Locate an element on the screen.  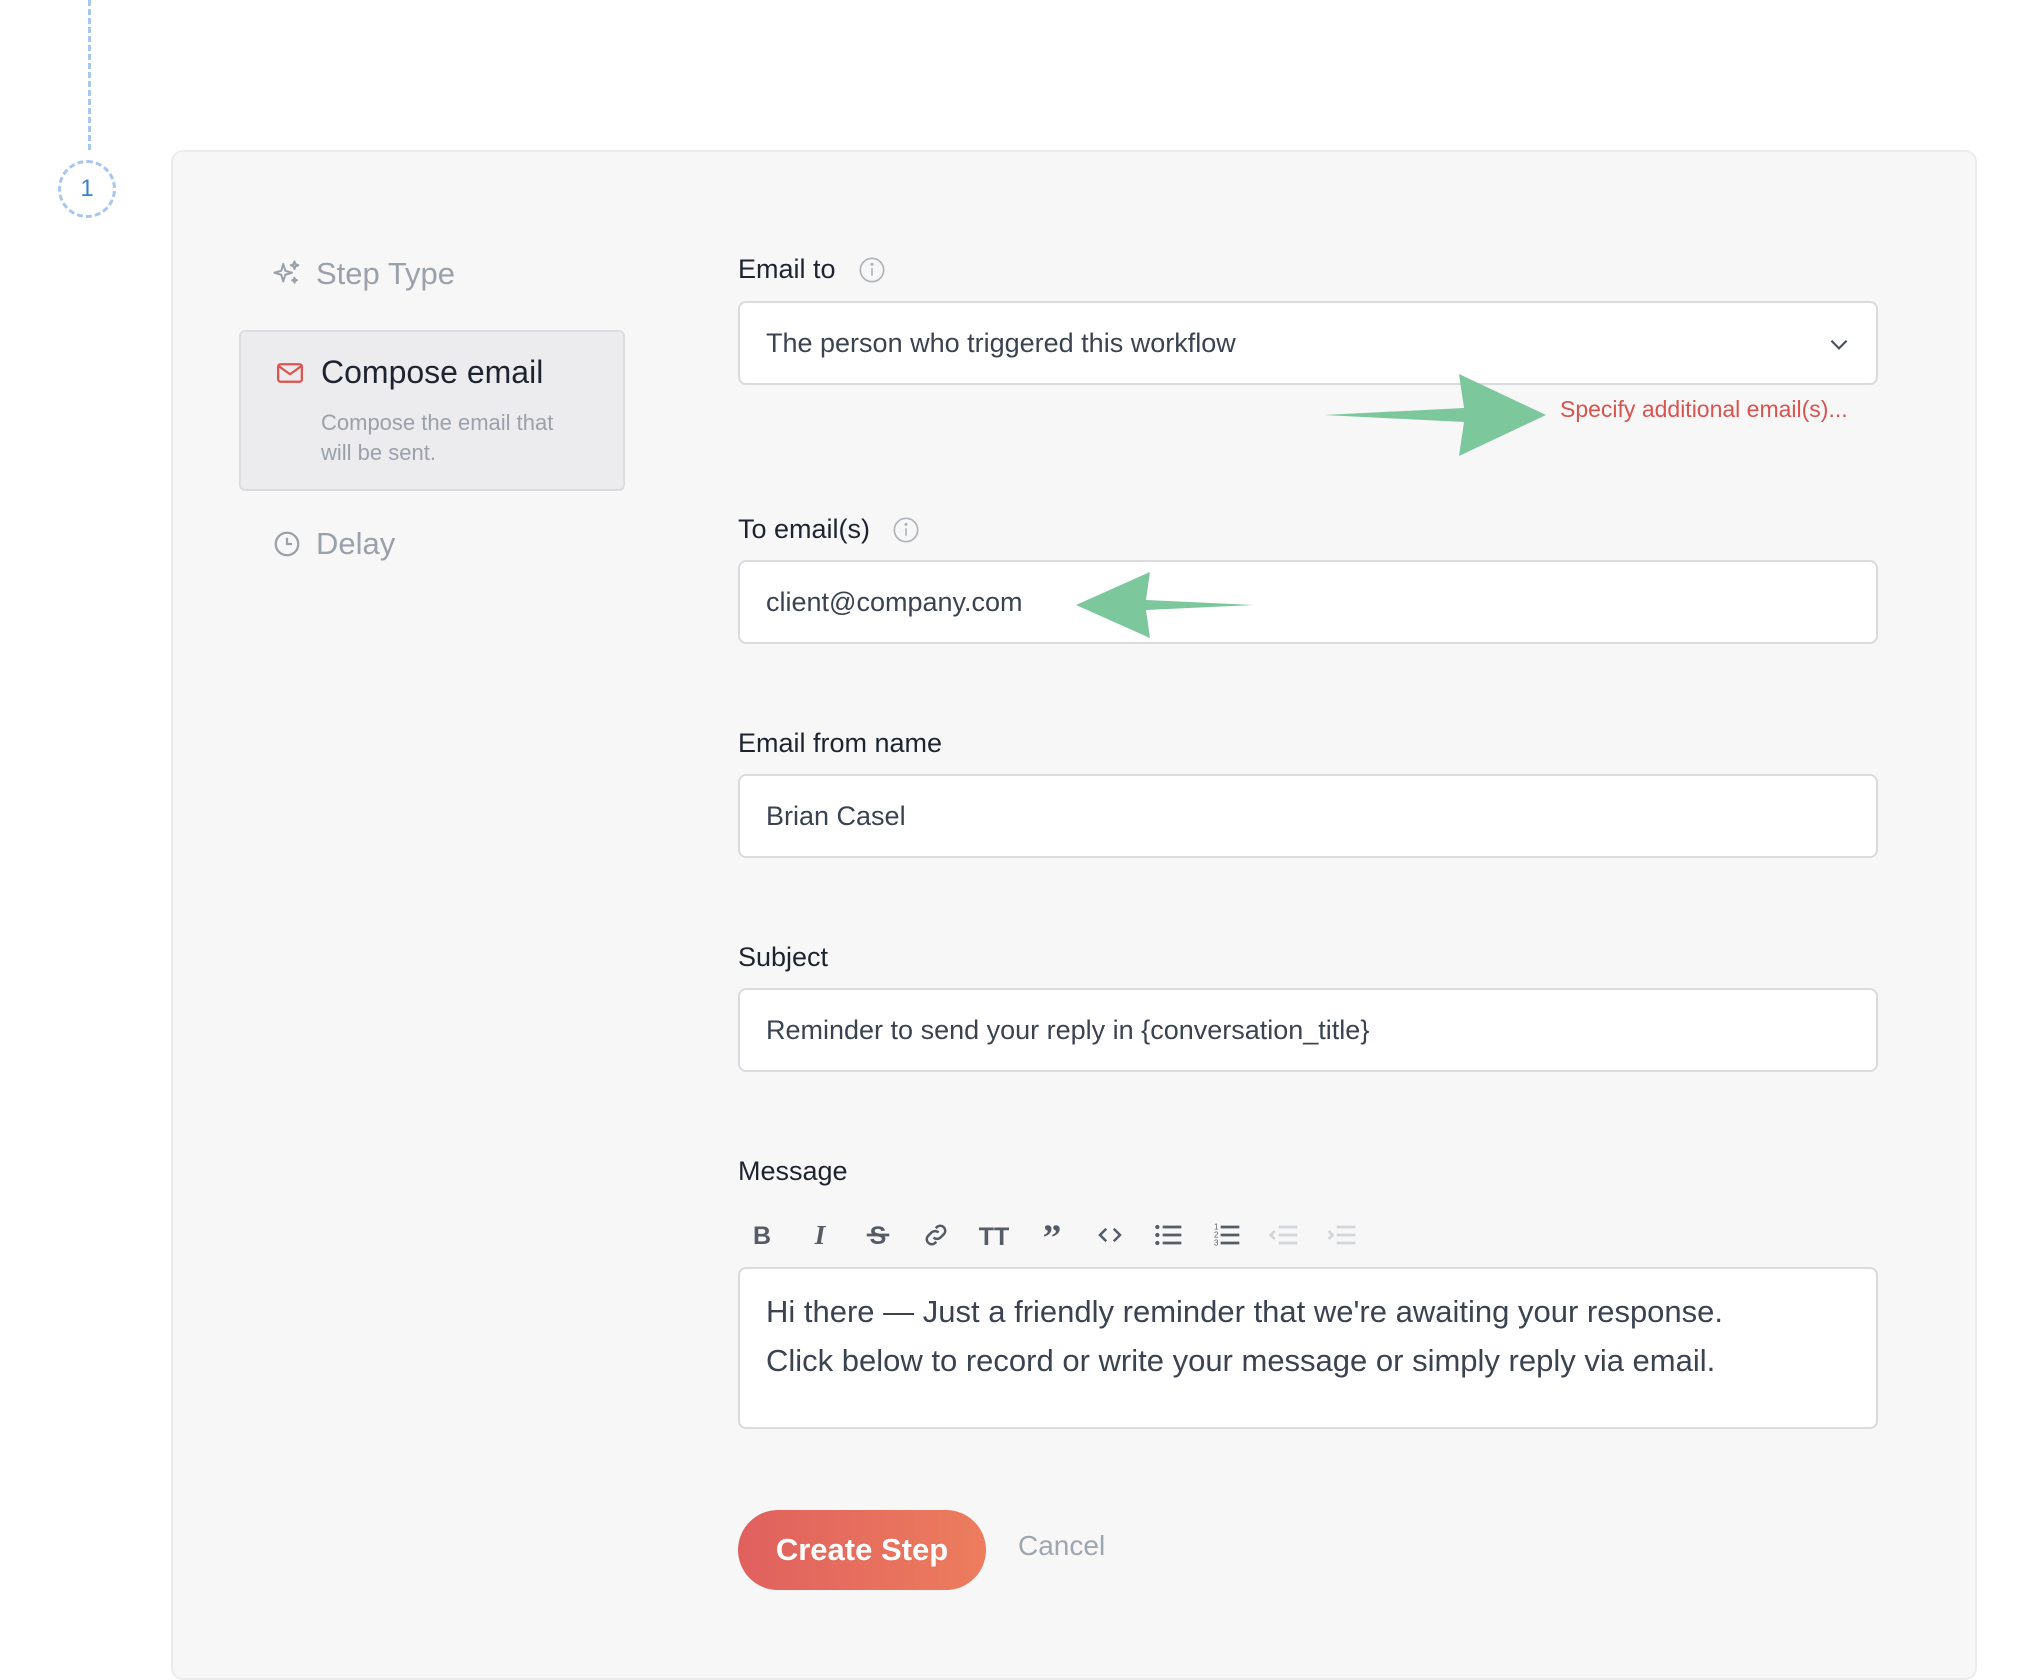
to-emails-input: client@company.com is located at coordinates (1308, 602).